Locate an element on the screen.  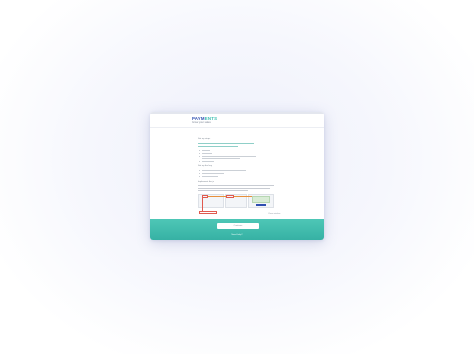
footer-bar: Continue Need help? is located at coordinates (237, 229).